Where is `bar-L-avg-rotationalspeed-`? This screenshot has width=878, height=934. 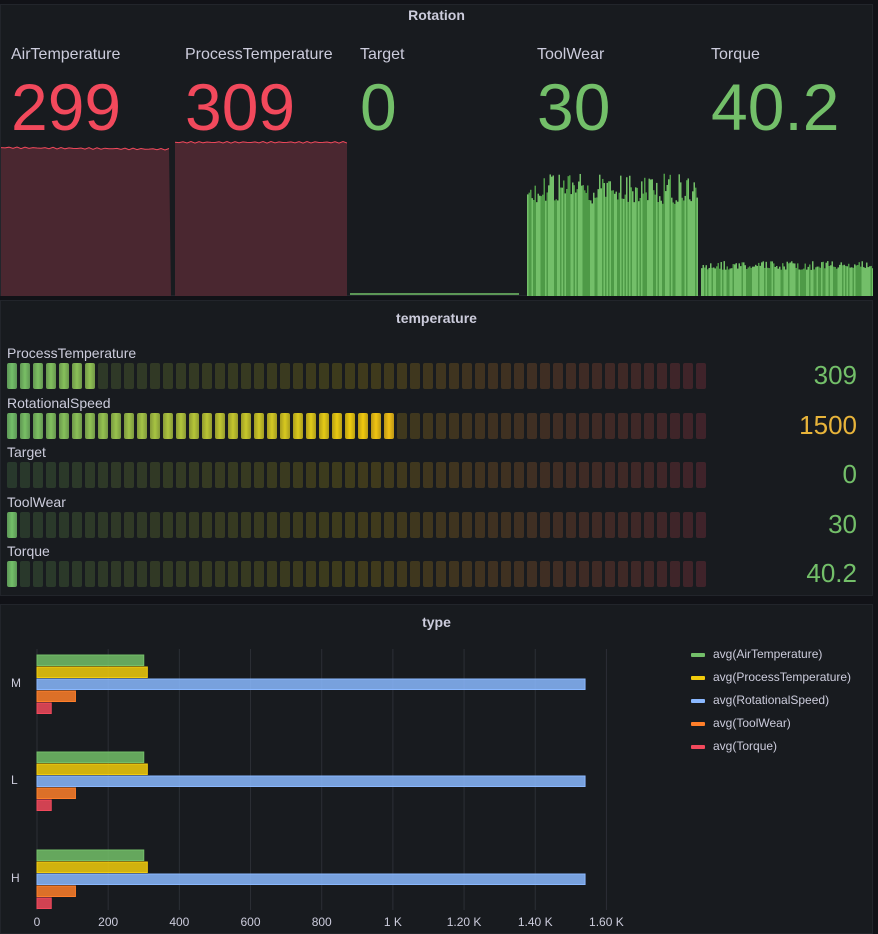 bar-L-avg-rotationalspeed- is located at coordinates (311, 781).